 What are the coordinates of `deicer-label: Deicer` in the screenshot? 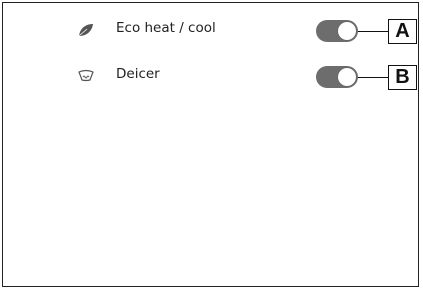 It's located at (138, 74).